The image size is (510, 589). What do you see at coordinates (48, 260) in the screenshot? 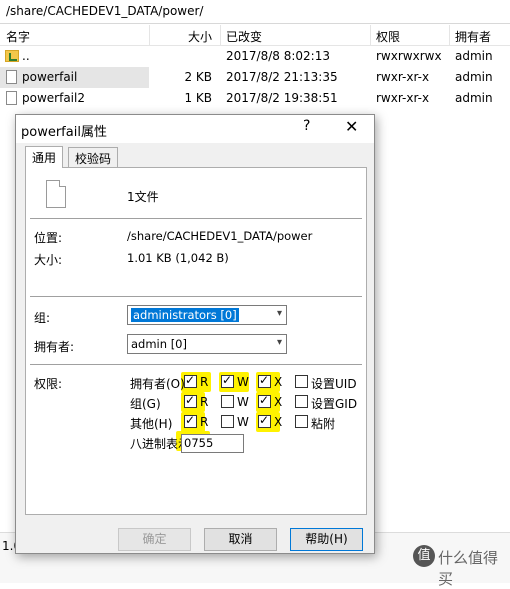
I see `size-label: 大小:` at bounding box center [48, 260].